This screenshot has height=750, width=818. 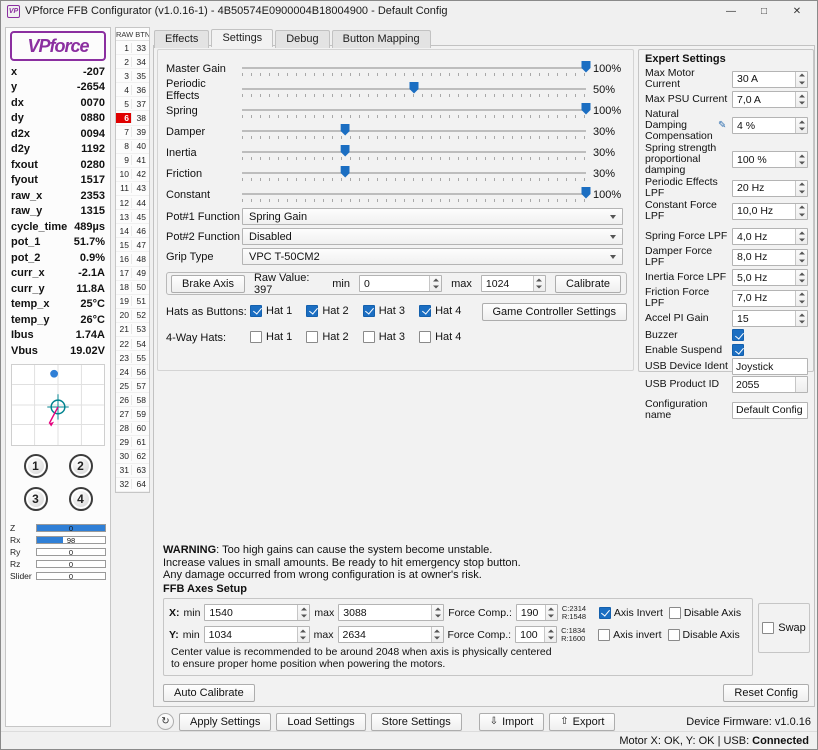 What do you see at coordinates (182, 39) in the screenshot?
I see `tab: Effects` at bounding box center [182, 39].